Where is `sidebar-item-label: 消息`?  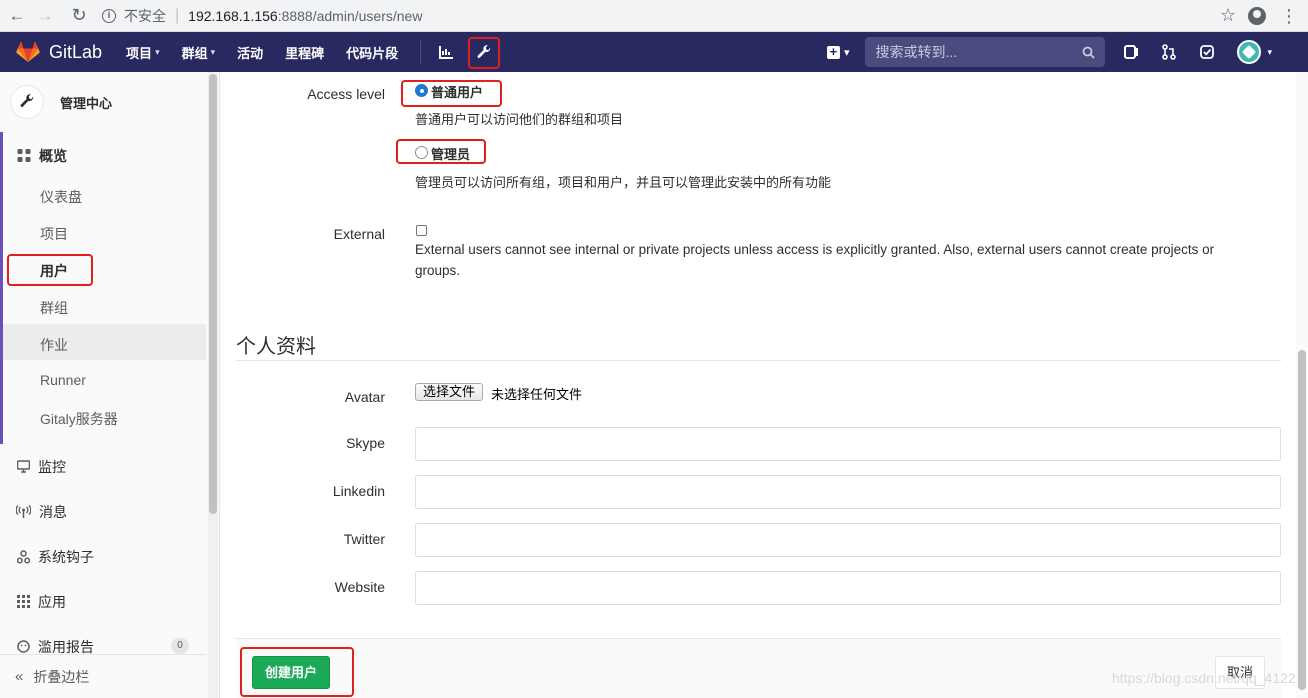 sidebar-item-label: 消息 is located at coordinates (53, 511).